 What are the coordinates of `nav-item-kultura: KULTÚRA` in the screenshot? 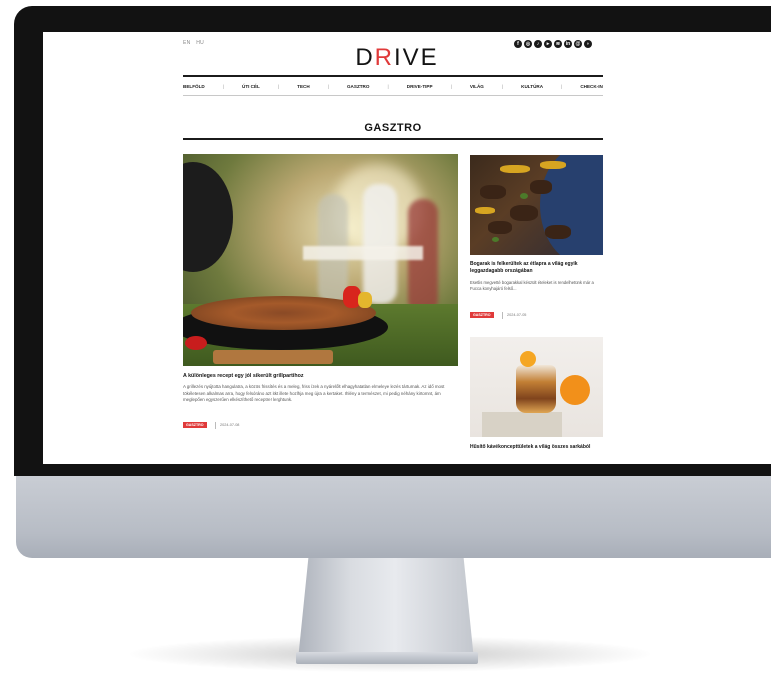 It's located at (532, 86).